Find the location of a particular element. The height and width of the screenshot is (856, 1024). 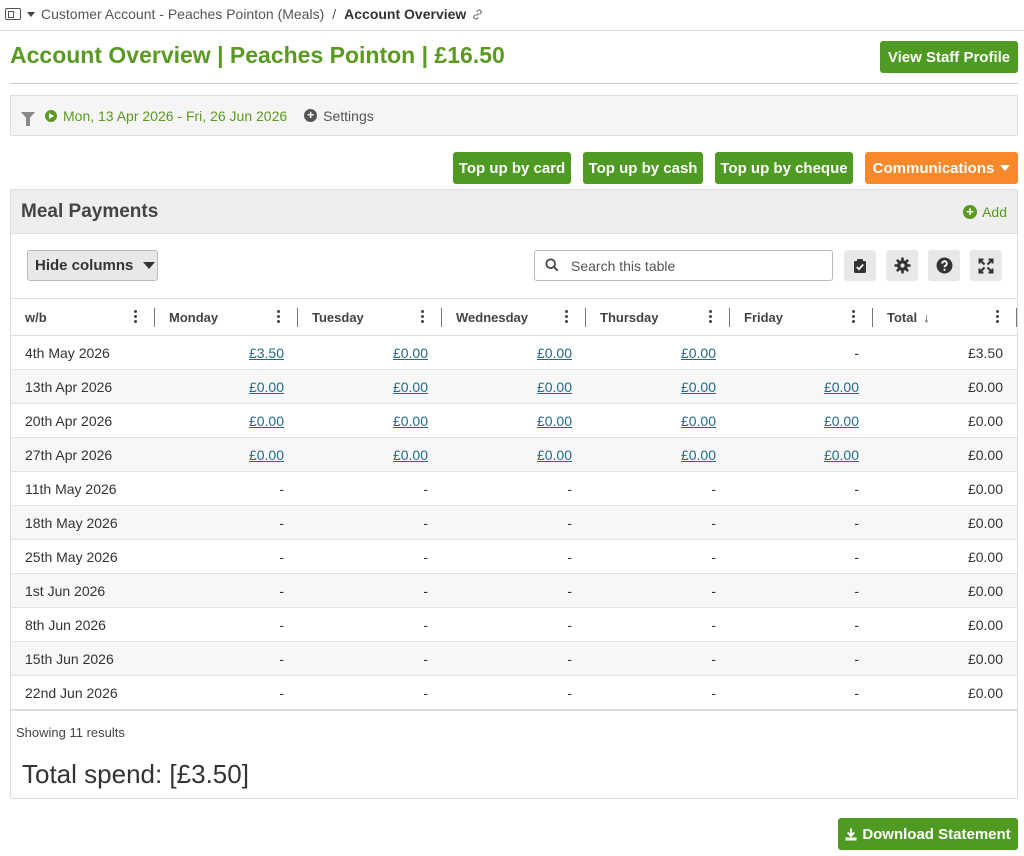

column-header-tuesday: Tuesday is located at coordinates (370, 317).